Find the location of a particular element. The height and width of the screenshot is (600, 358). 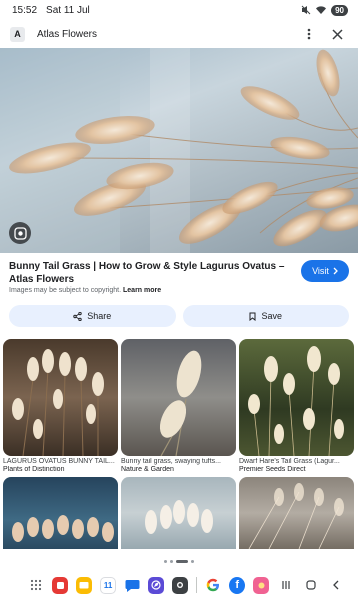

messages-icon is located at coordinates (132, 585).